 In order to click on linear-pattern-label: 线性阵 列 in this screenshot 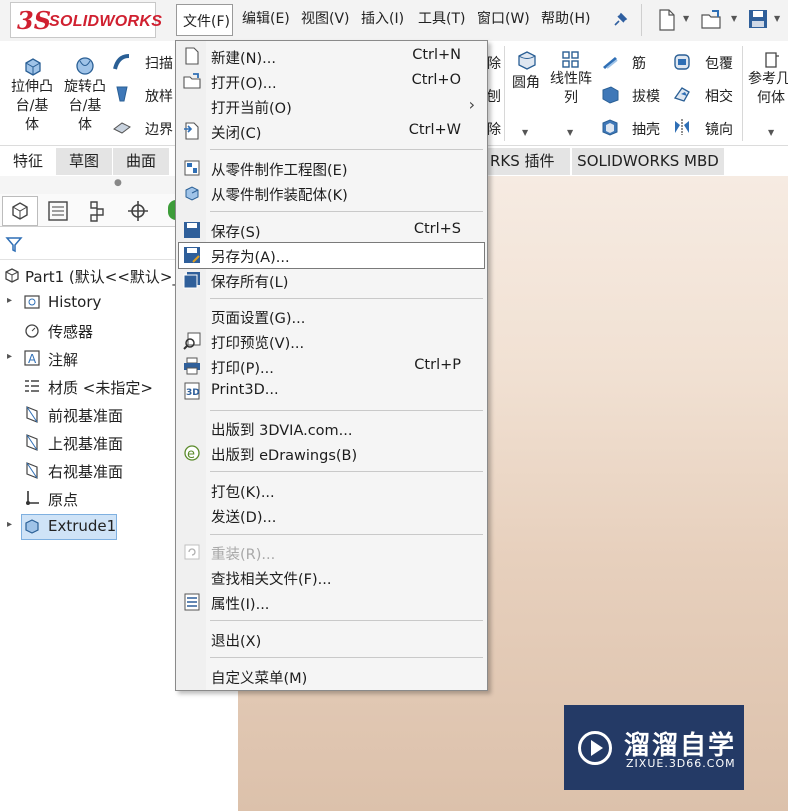, I will do `click(571, 89)`.